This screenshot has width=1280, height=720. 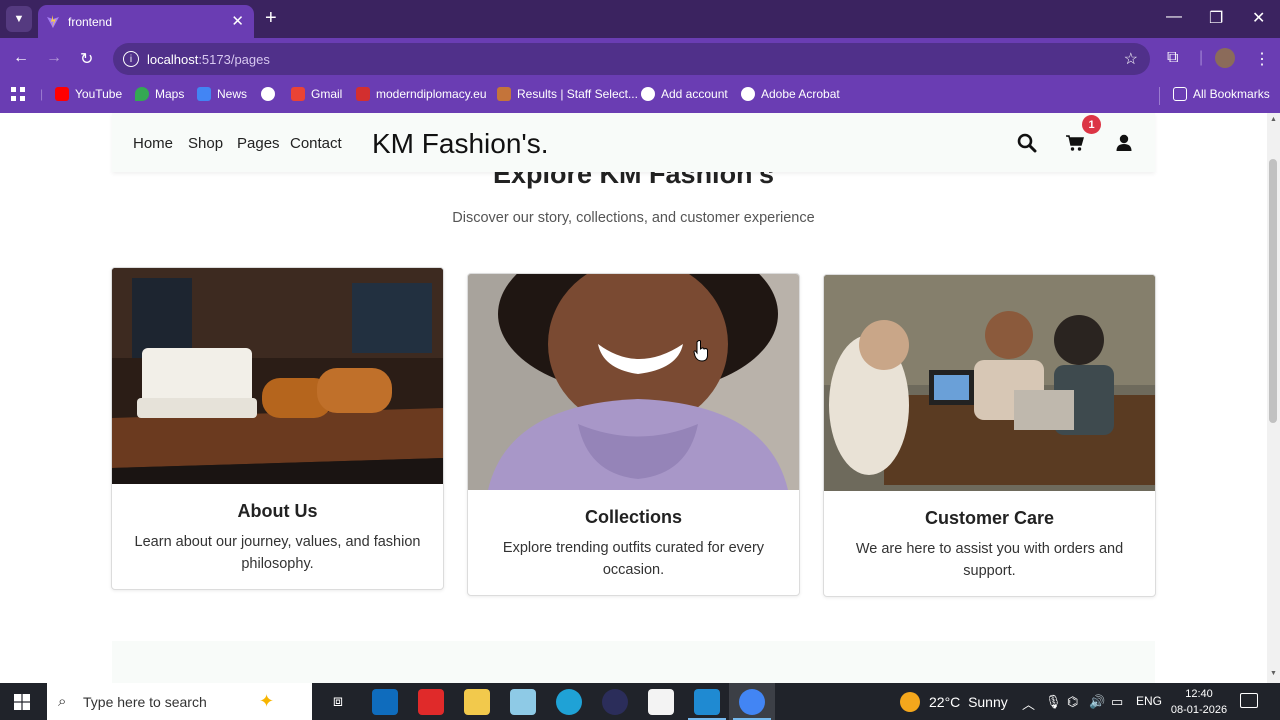 I want to click on collections-image, so click(x=633, y=382).